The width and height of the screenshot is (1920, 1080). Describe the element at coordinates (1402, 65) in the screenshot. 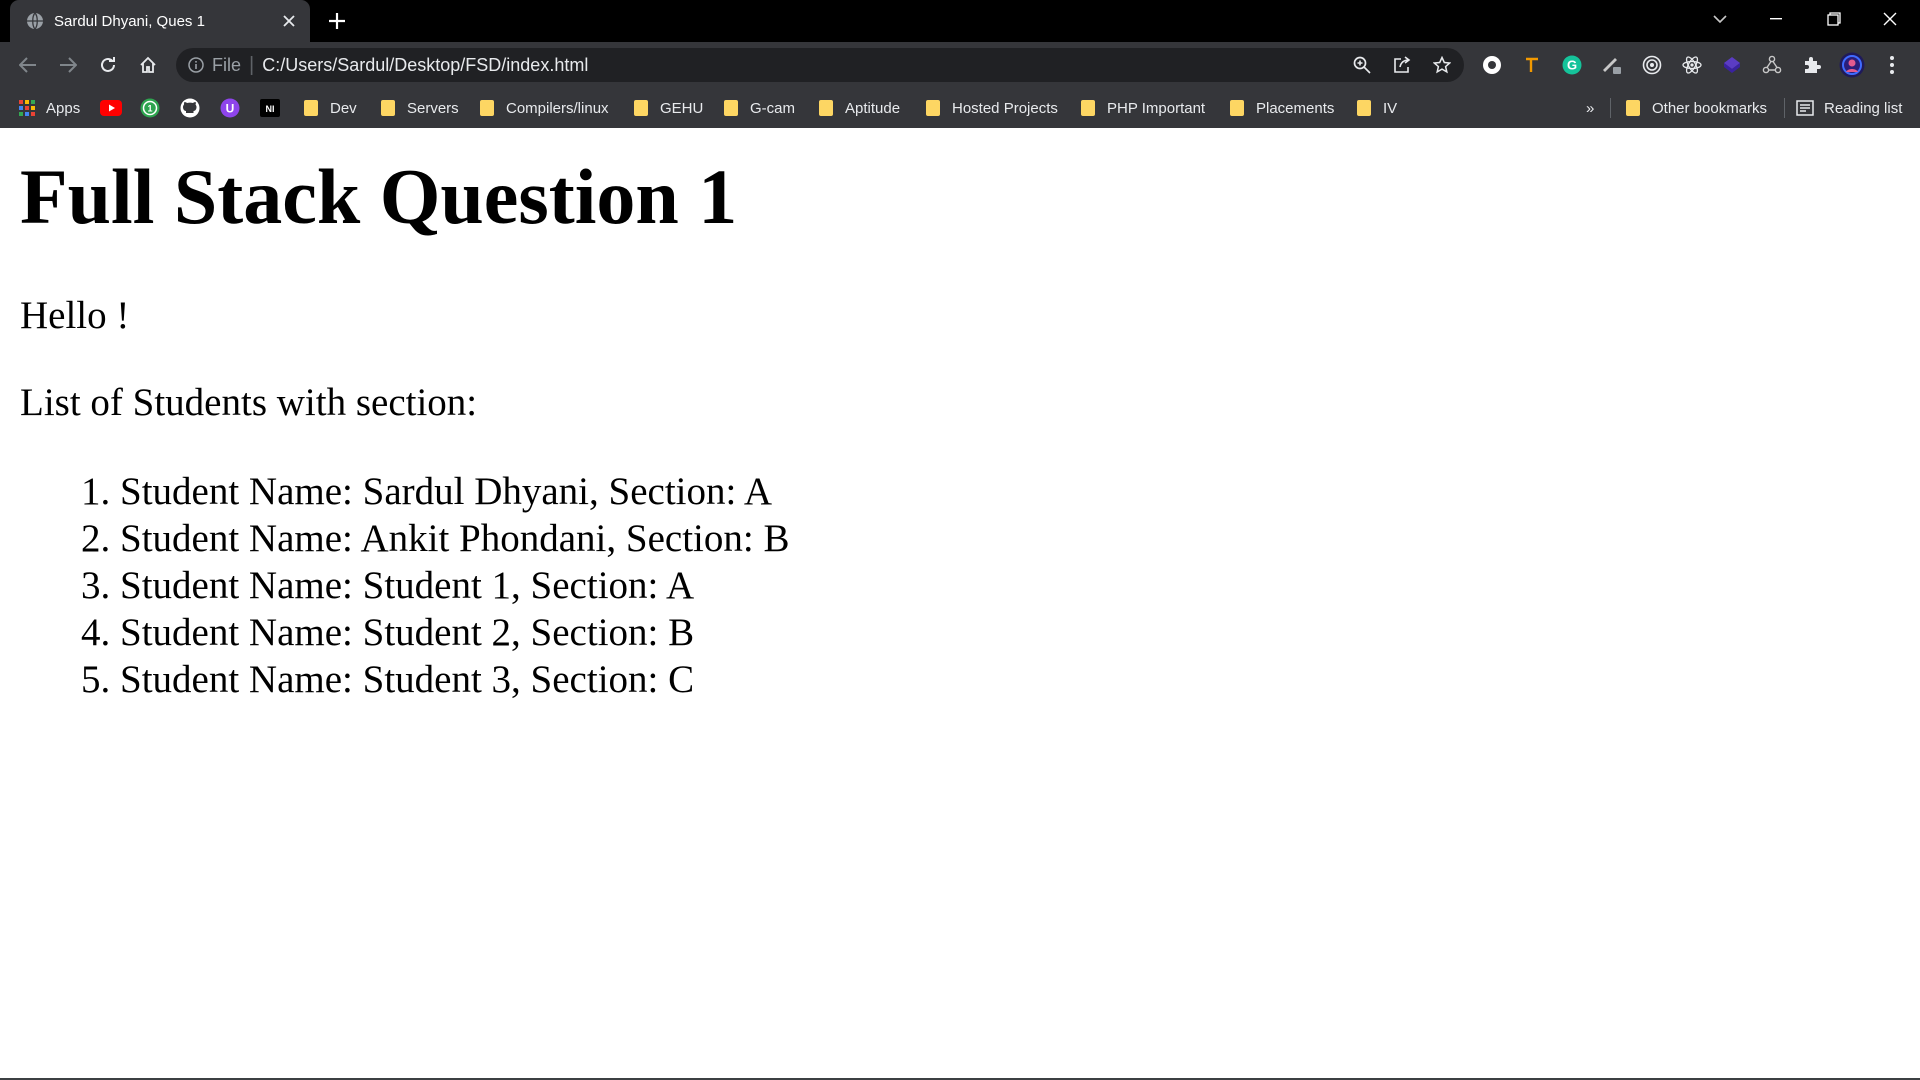

I see `share-icon` at that location.